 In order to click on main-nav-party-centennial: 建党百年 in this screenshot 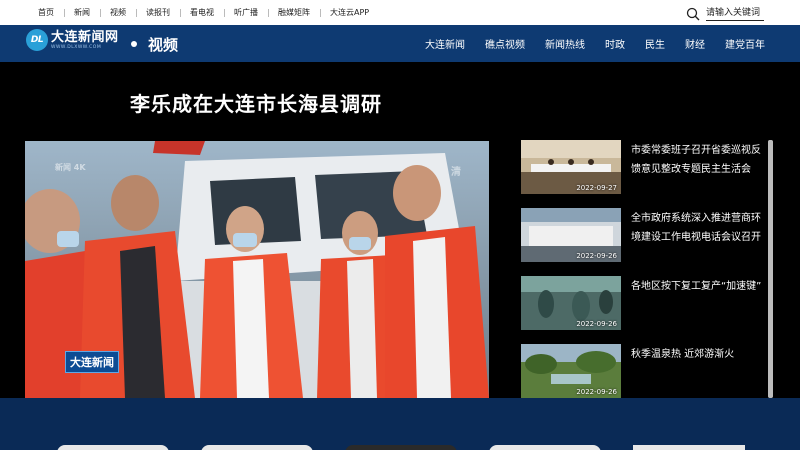, I will do `click(745, 43)`.